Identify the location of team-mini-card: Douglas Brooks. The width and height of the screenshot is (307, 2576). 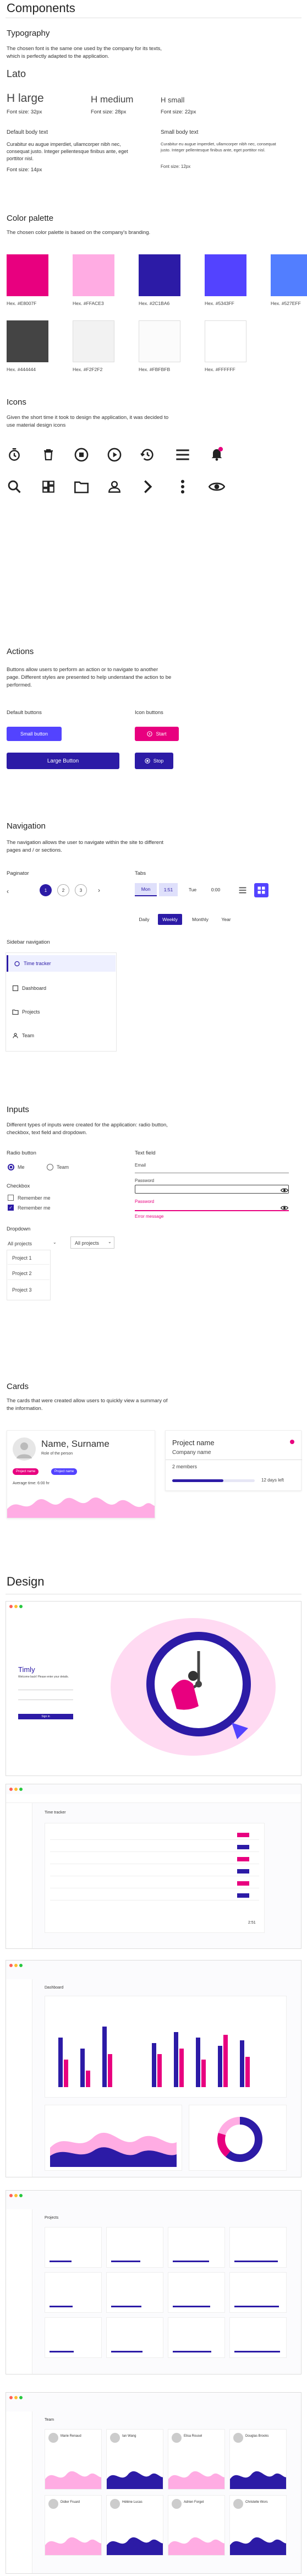
(258, 2459).